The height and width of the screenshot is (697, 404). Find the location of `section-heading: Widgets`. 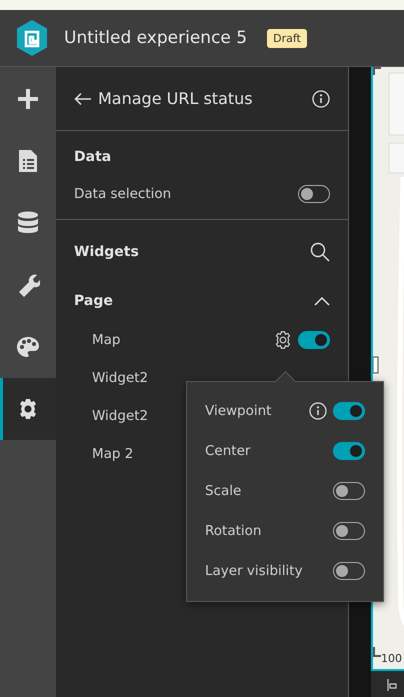

section-heading: Widgets is located at coordinates (106, 252).